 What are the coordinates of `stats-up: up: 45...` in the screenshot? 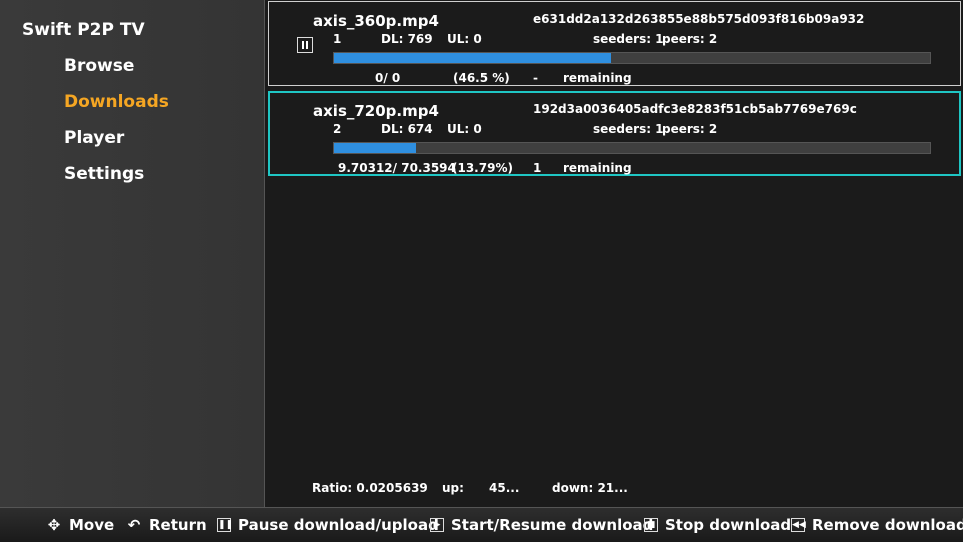 It's located at (481, 488).